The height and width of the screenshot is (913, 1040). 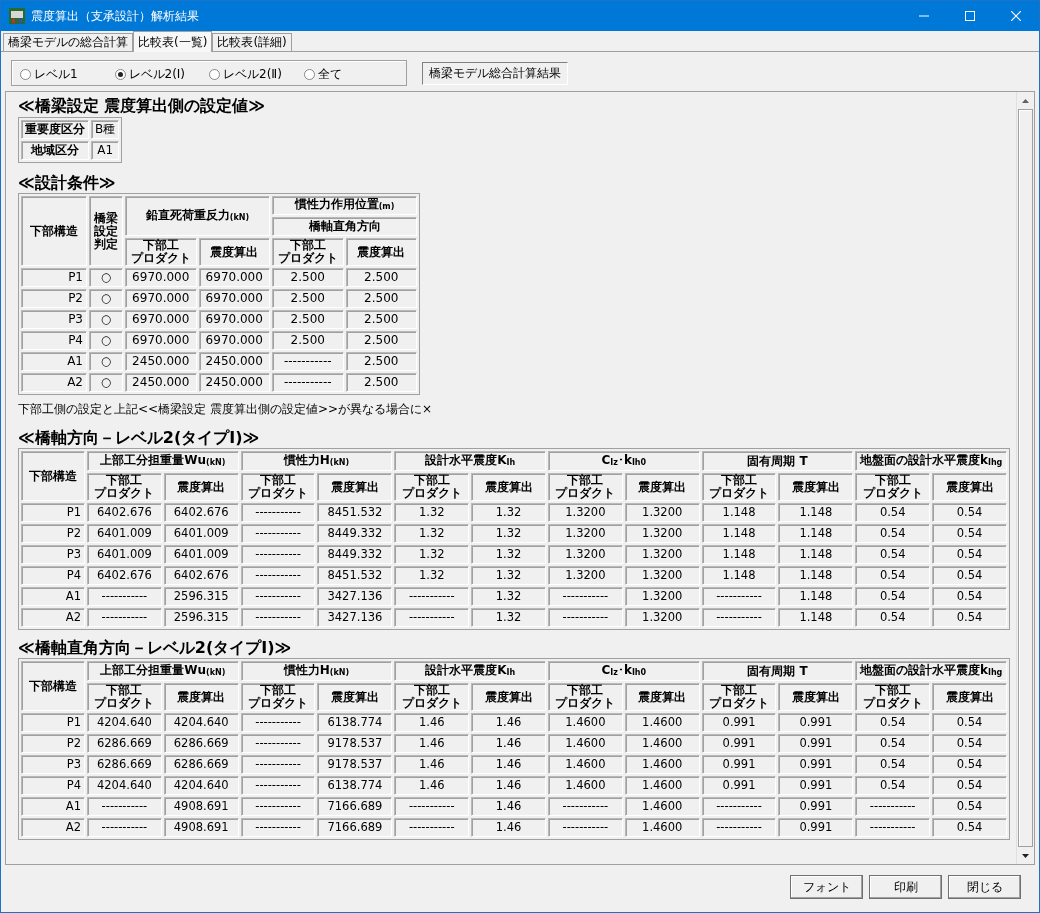 What do you see at coordinates (106, 244) in the screenshot?
I see `column-header-line: 判定` at bounding box center [106, 244].